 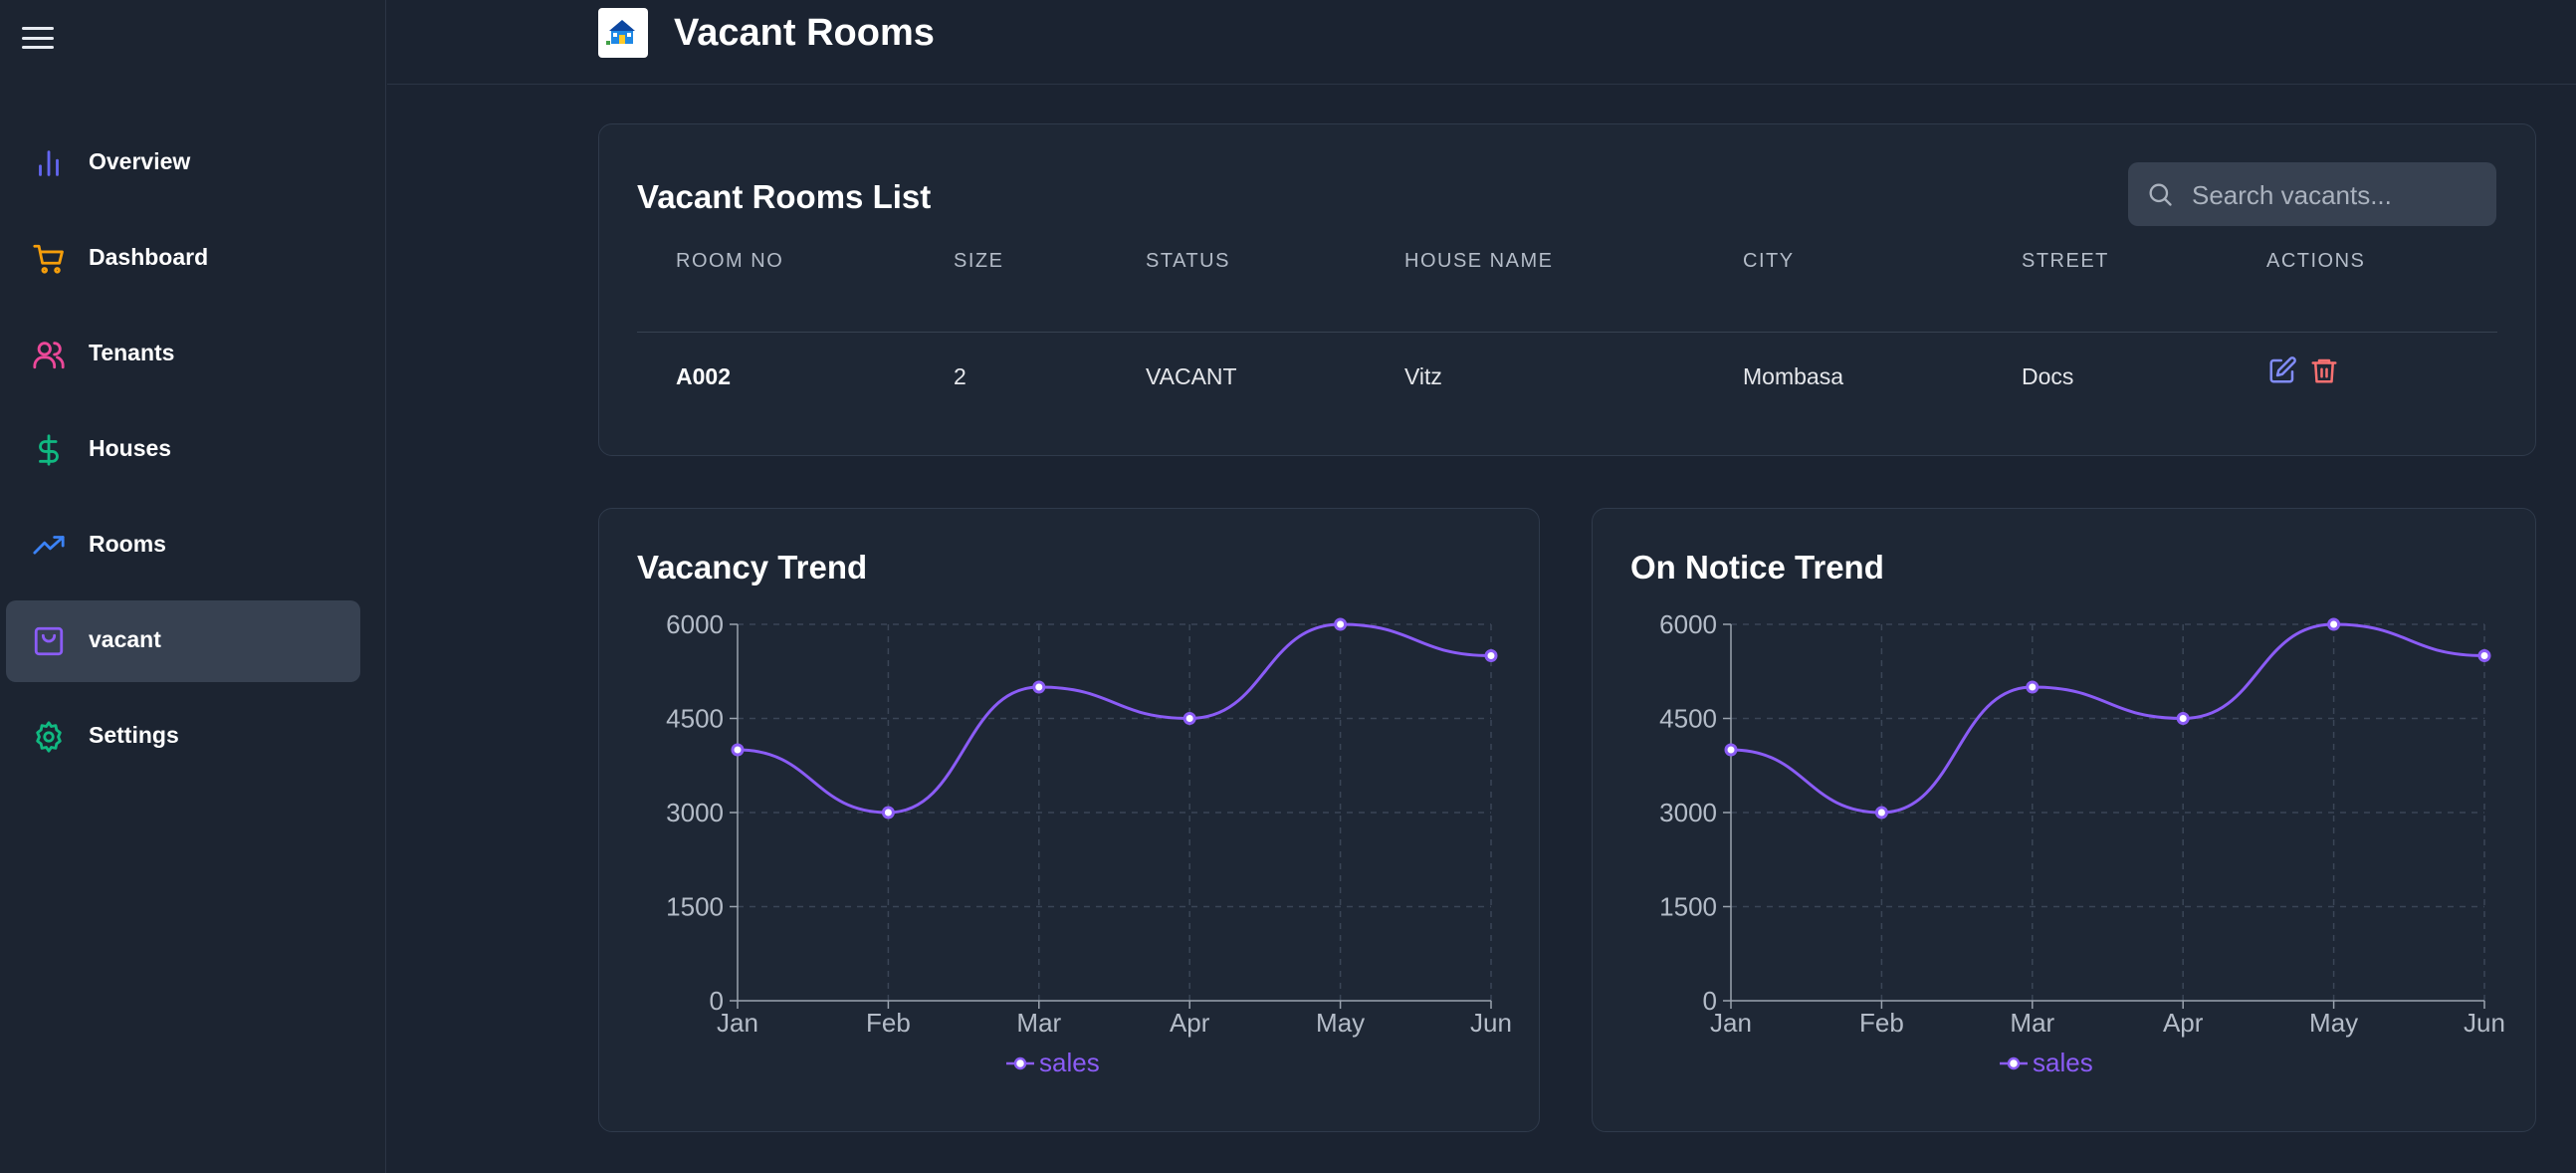 I want to click on page-title: Vacant Rooms, so click(x=804, y=33).